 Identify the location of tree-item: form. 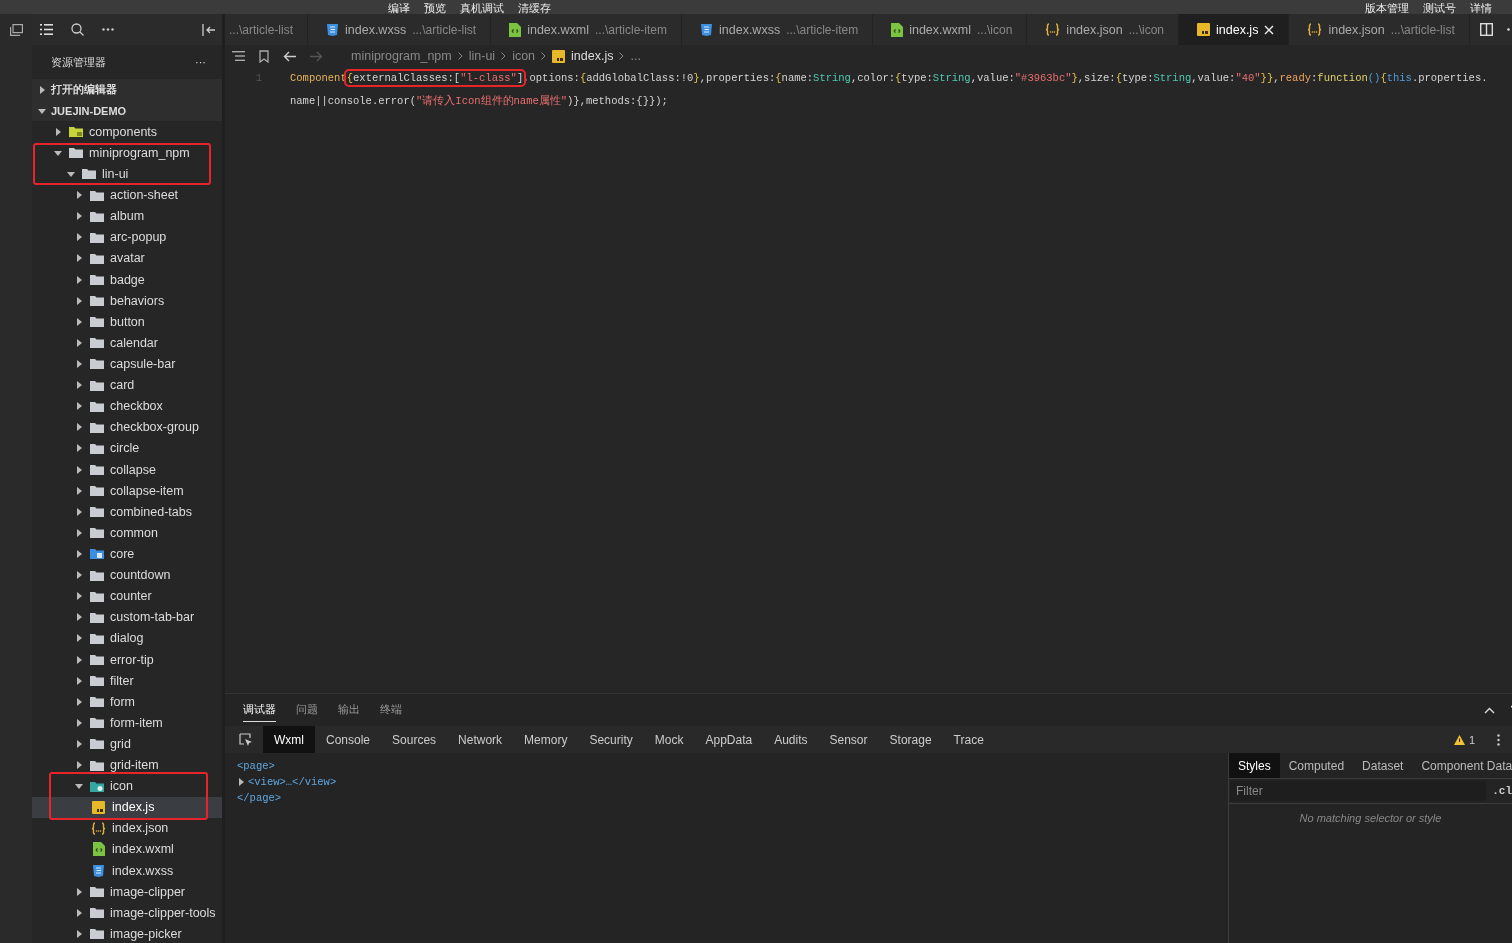
(127, 702).